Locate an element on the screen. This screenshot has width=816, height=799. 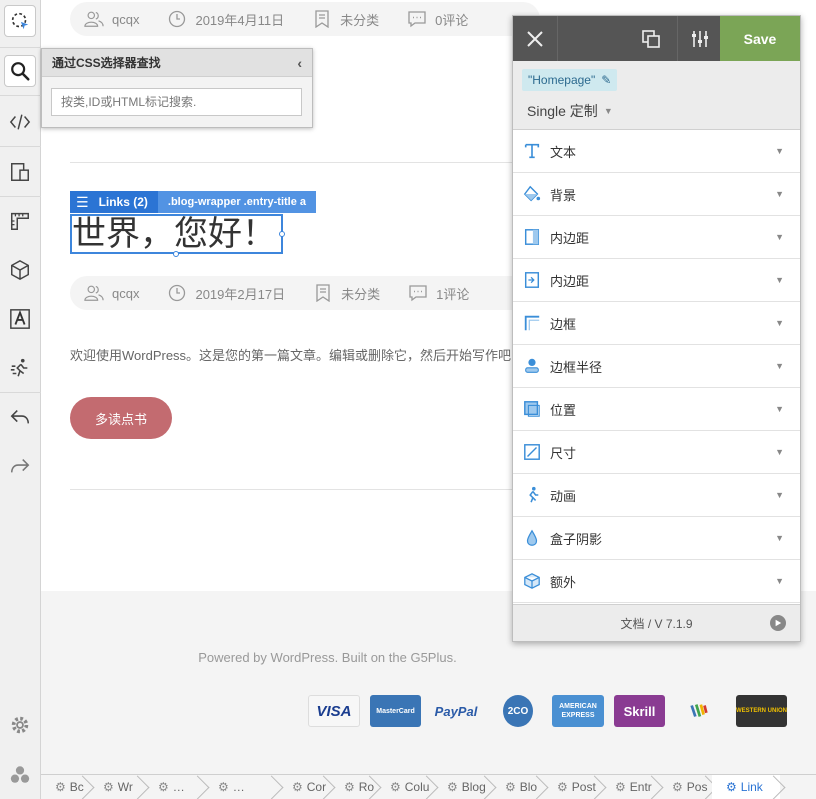
property-background: 背景 ▼ is located at coordinates (656, 194).